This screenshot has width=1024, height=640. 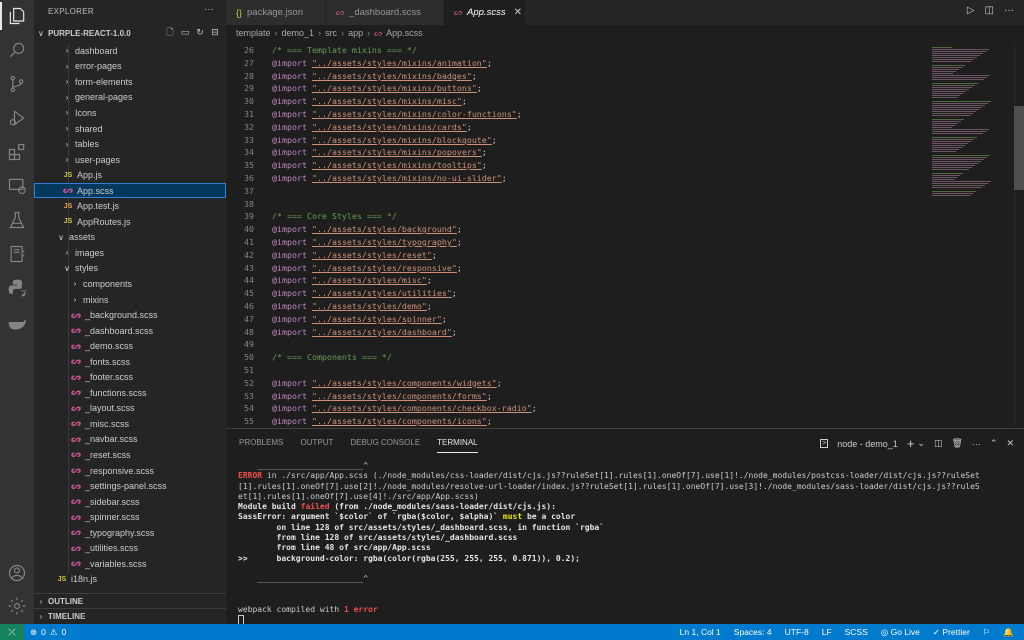 What do you see at coordinates (753, 632) in the screenshot?
I see `indentation: Spaces: 4` at bounding box center [753, 632].